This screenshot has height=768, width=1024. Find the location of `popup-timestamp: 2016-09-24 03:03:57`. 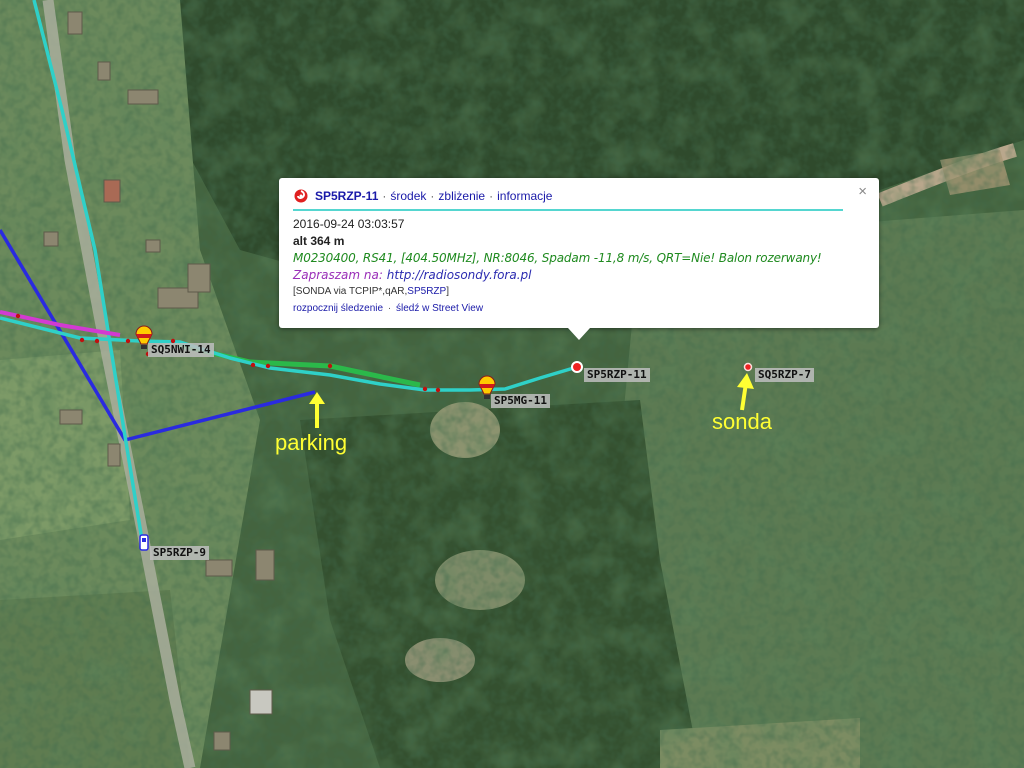

popup-timestamp: 2016-09-24 03:03:57 is located at coordinates (349, 224).